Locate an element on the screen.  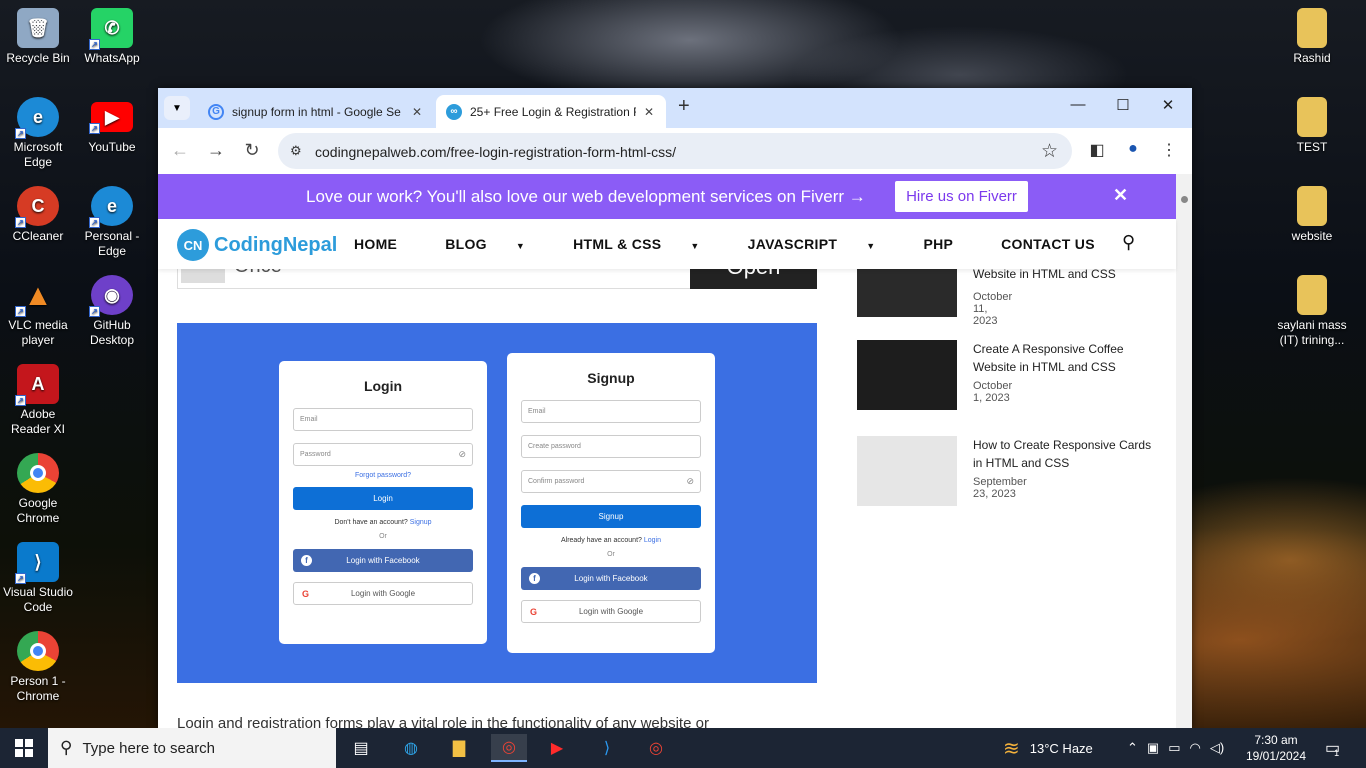
desktop-icon-person1-chrome: Person 1 - Chrome is located at coordinates (38, 667).